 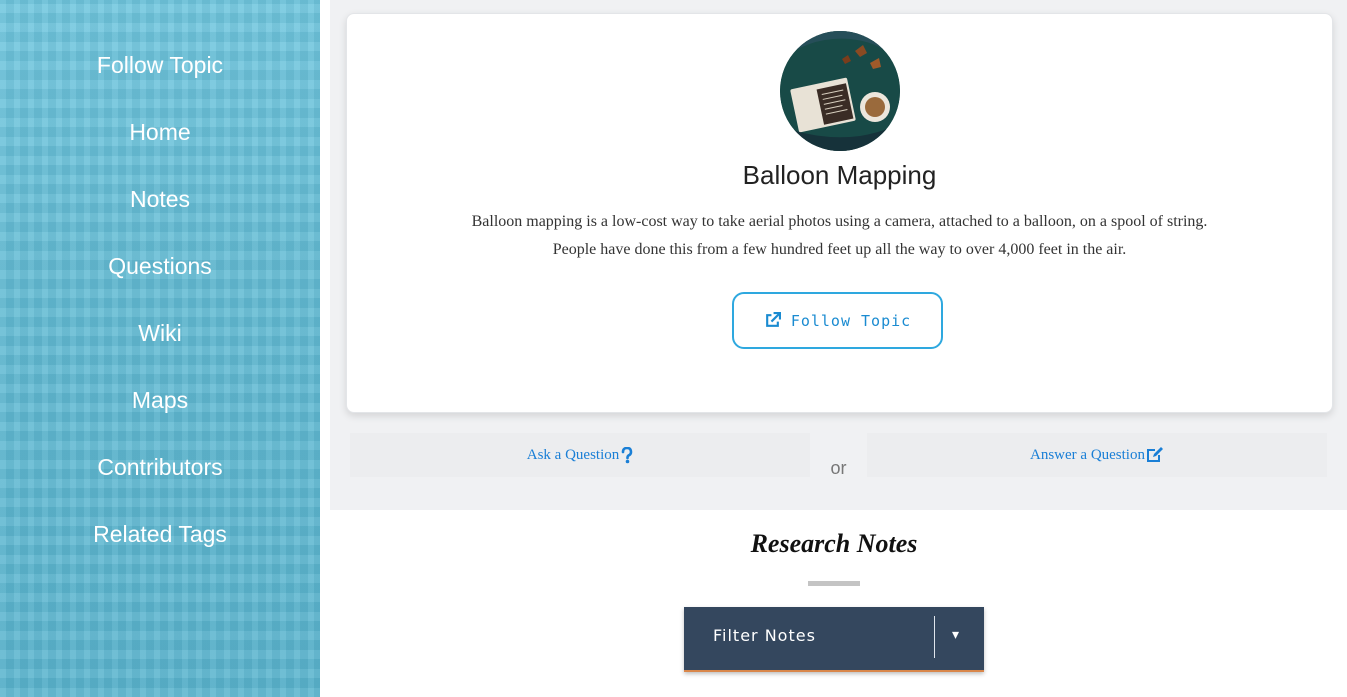 I want to click on chevron-down-icon: ▾, so click(x=956, y=635).